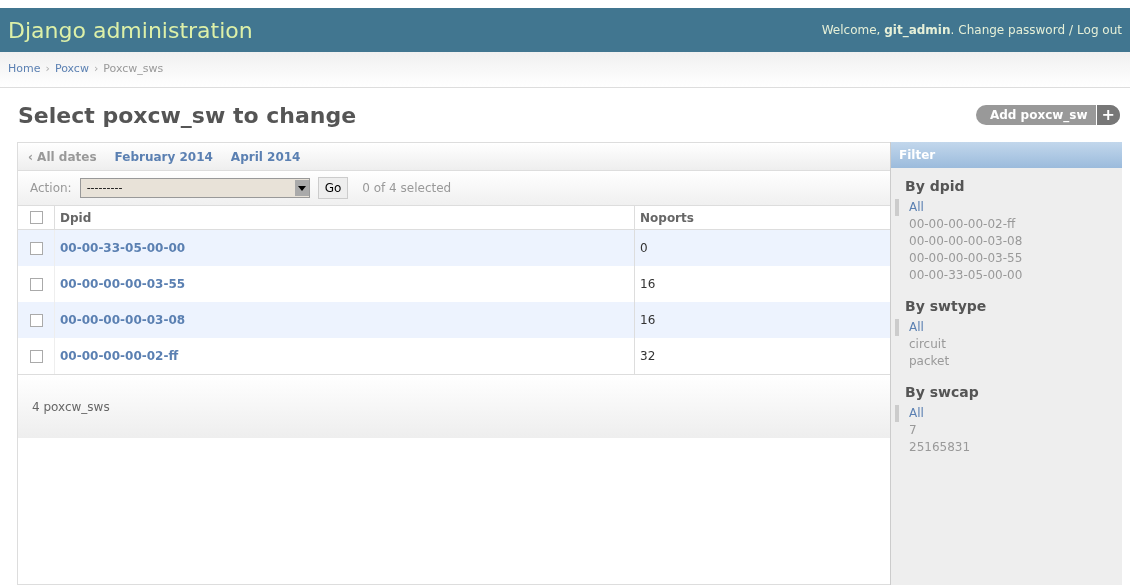 Image resolution: width=1130 pixels, height=585 pixels. I want to click on plus-icon: +, so click(1107, 115).